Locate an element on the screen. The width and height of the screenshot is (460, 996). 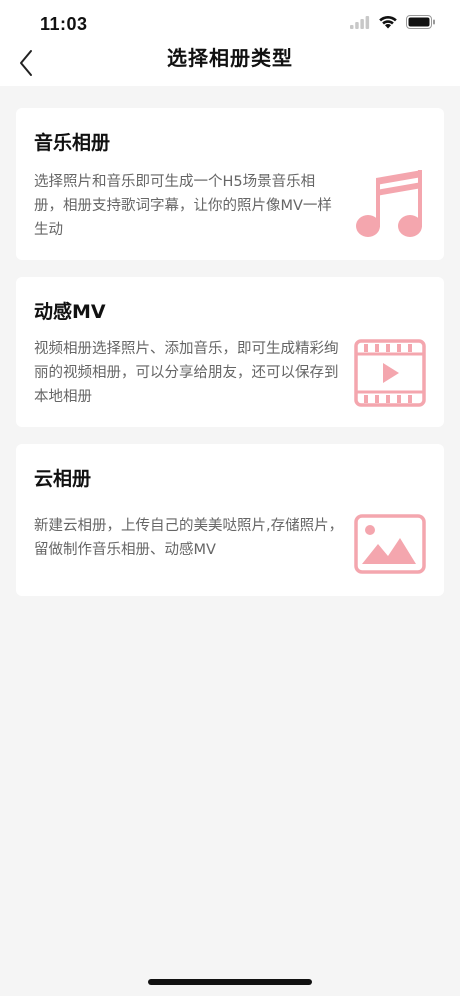
status-bar: 11:03 is located at coordinates (230, 22).